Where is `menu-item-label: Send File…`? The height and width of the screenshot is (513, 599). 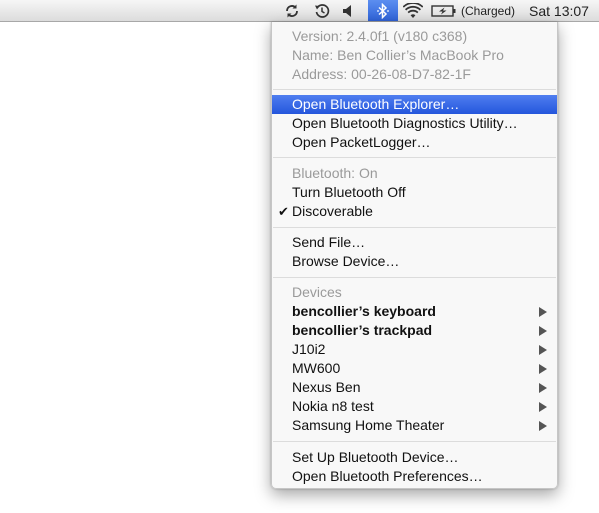
menu-item-label: Send File… is located at coordinates (329, 242).